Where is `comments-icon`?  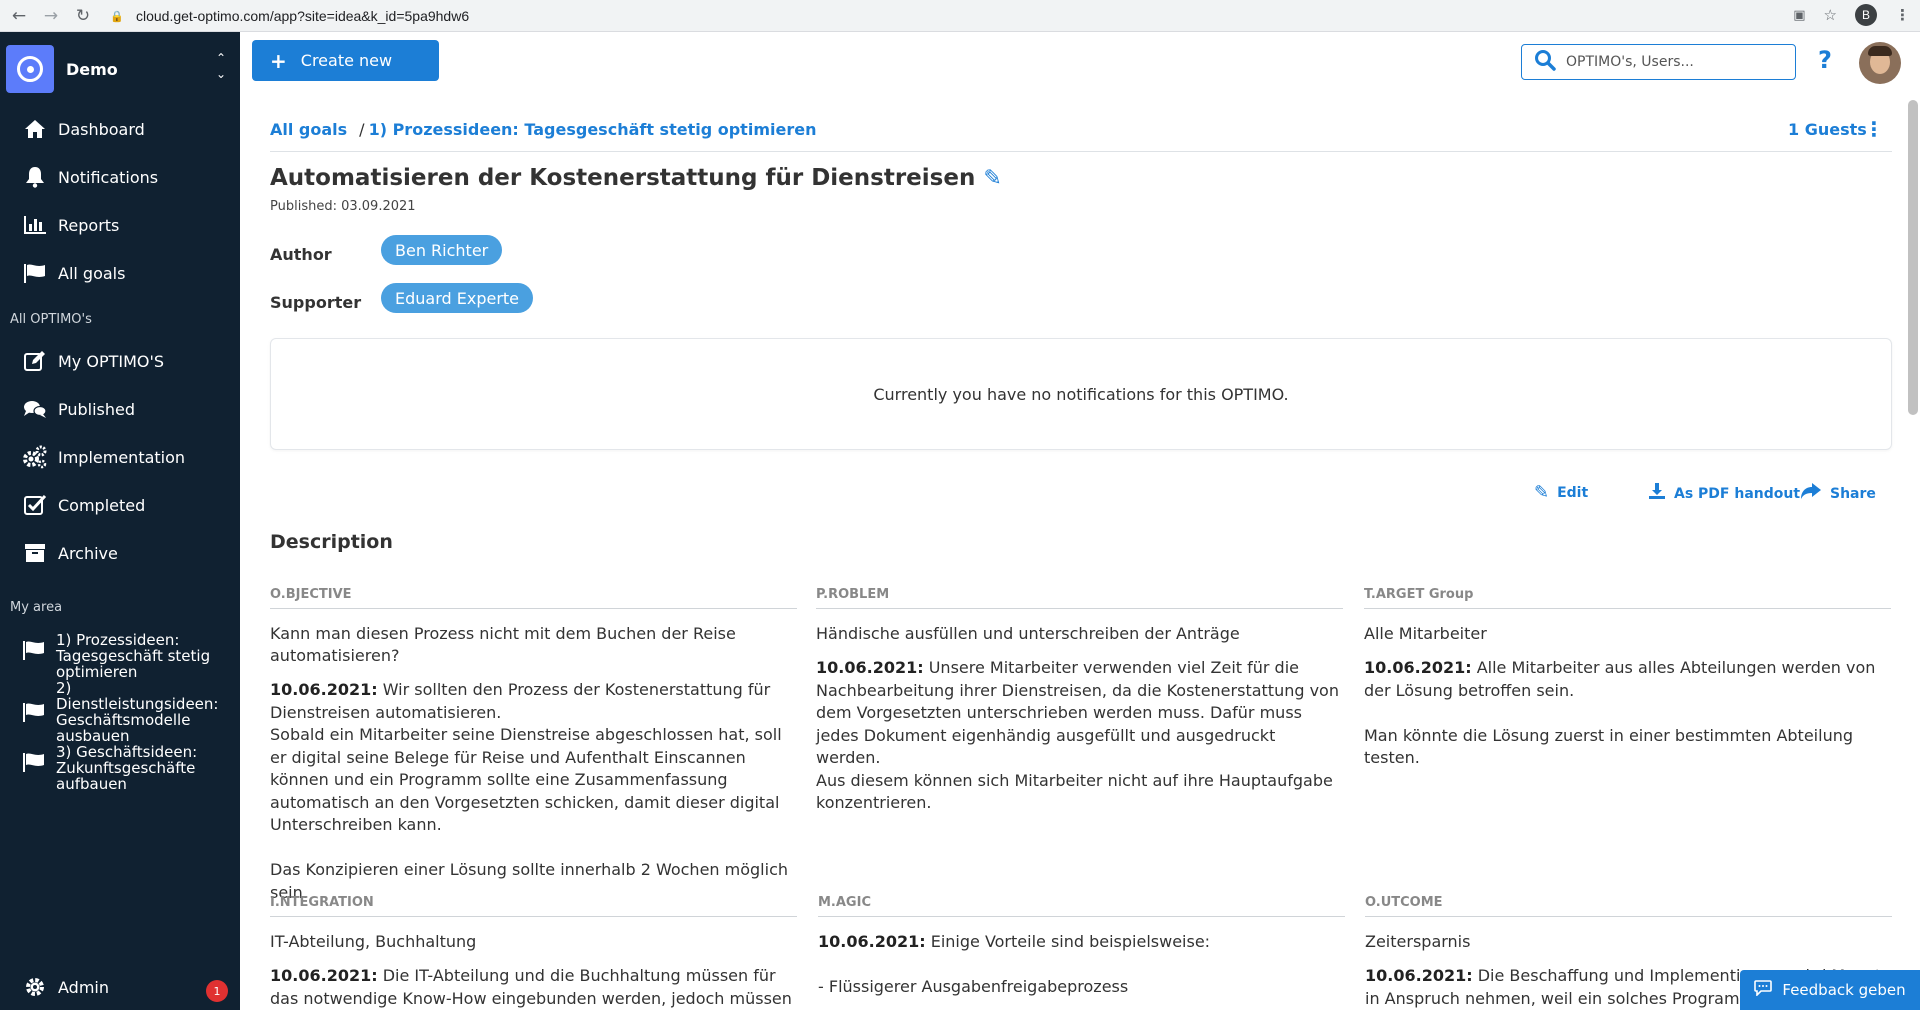
comments-icon is located at coordinates (35, 409).